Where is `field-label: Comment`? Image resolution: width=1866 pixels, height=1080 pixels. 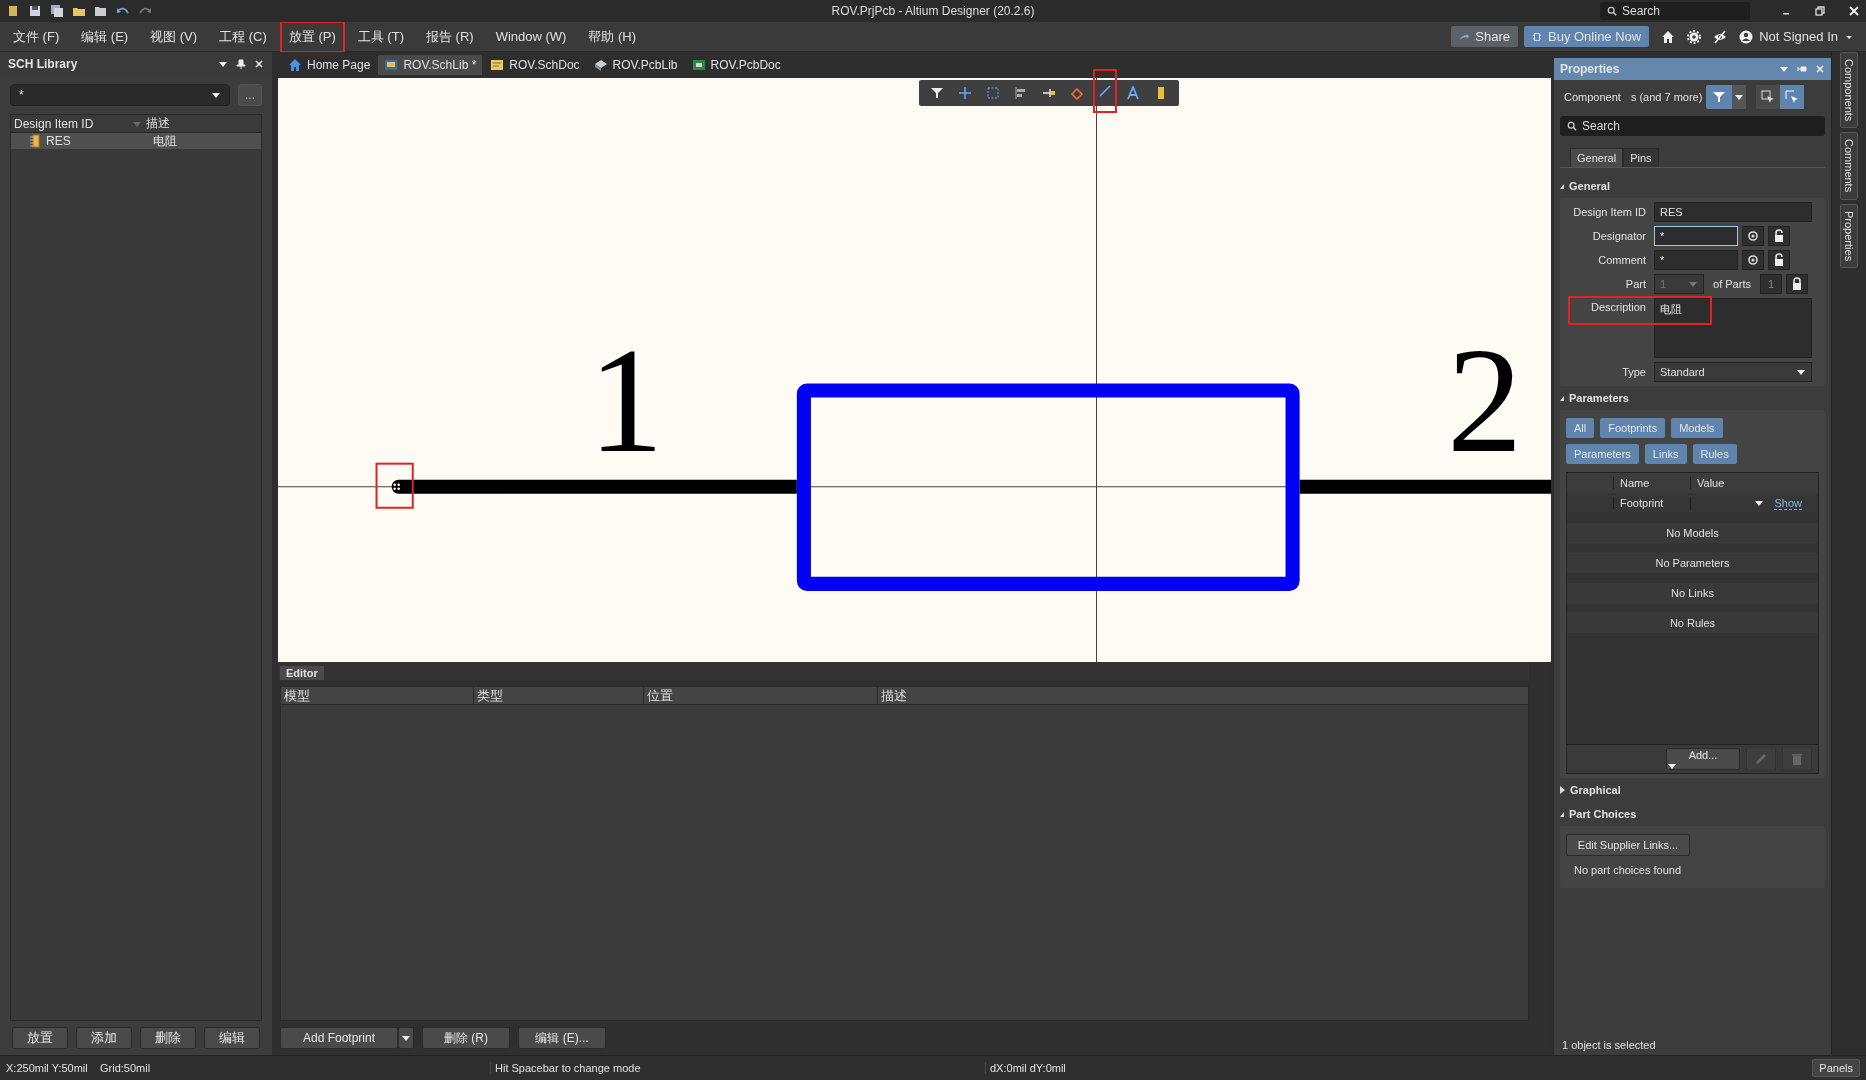 field-label: Comment is located at coordinates (1622, 260).